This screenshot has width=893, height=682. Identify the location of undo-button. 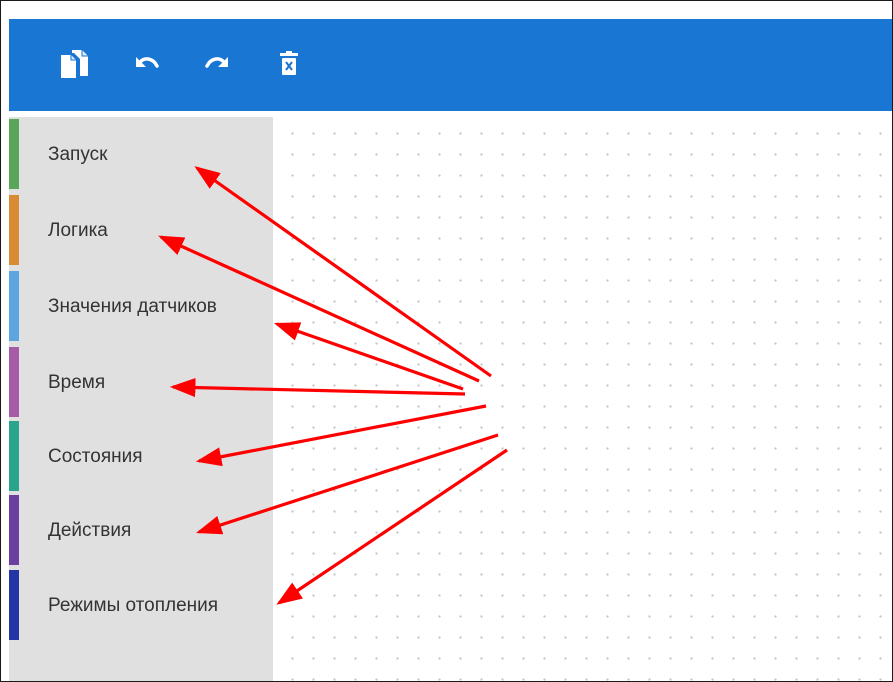
(147, 65).